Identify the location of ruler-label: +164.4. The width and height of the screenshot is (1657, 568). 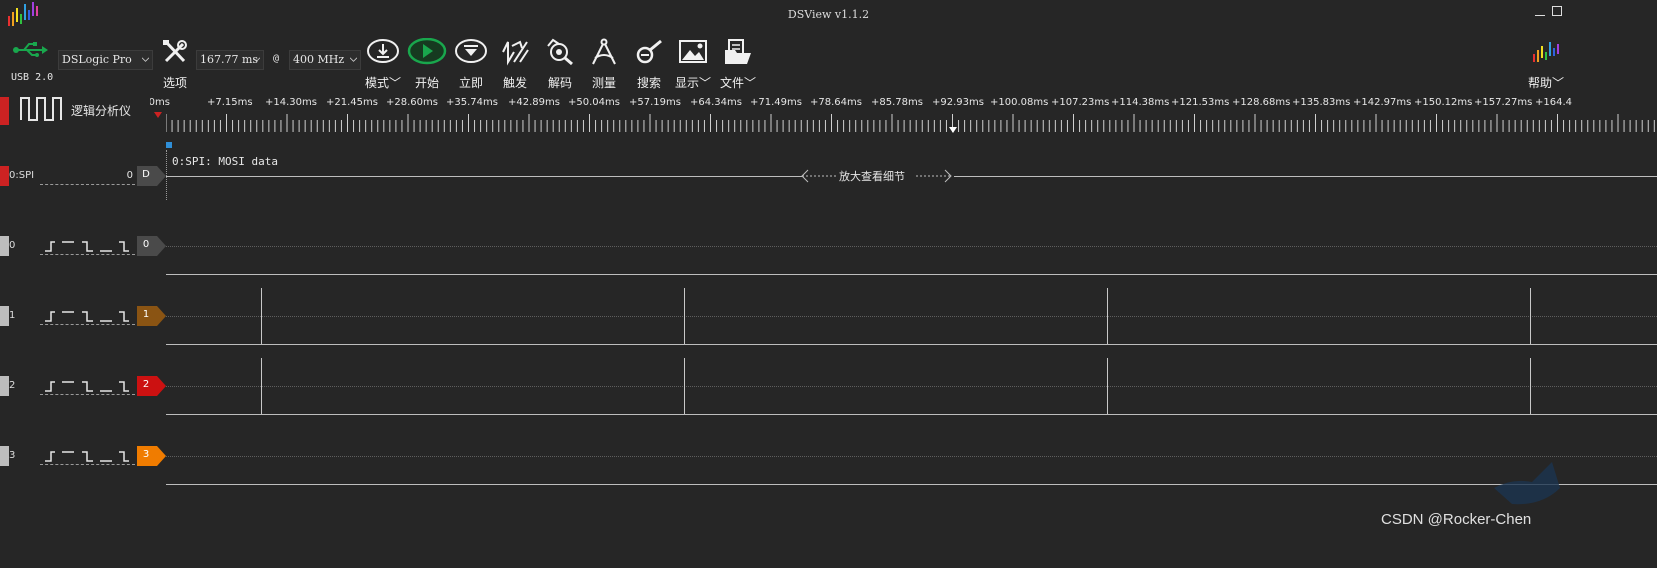
(1554, 102).